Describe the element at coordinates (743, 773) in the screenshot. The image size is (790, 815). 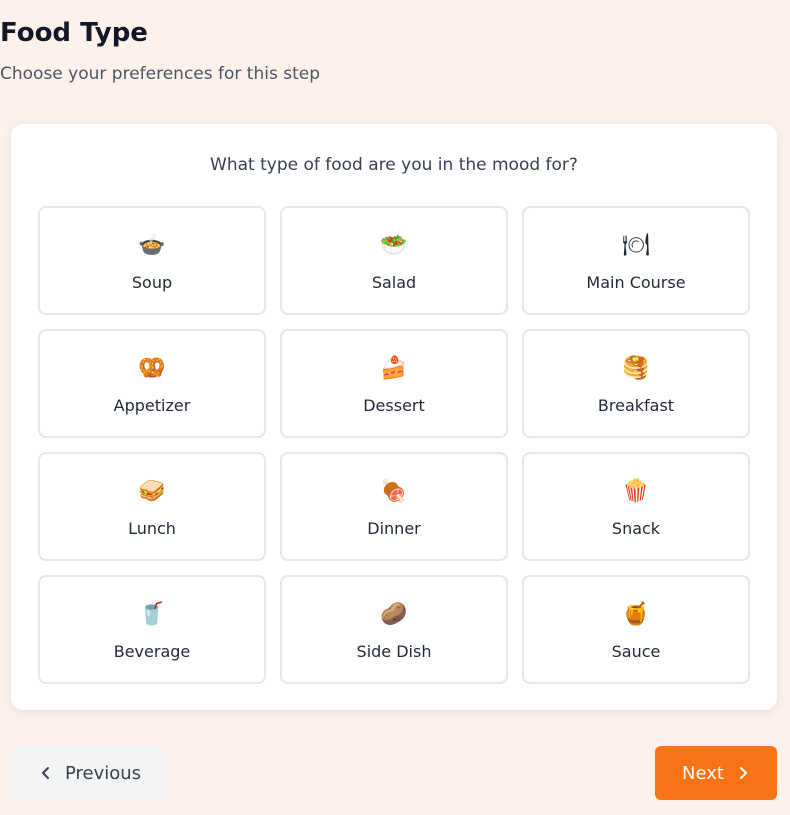
I see `chevron-right-icon` at that location.